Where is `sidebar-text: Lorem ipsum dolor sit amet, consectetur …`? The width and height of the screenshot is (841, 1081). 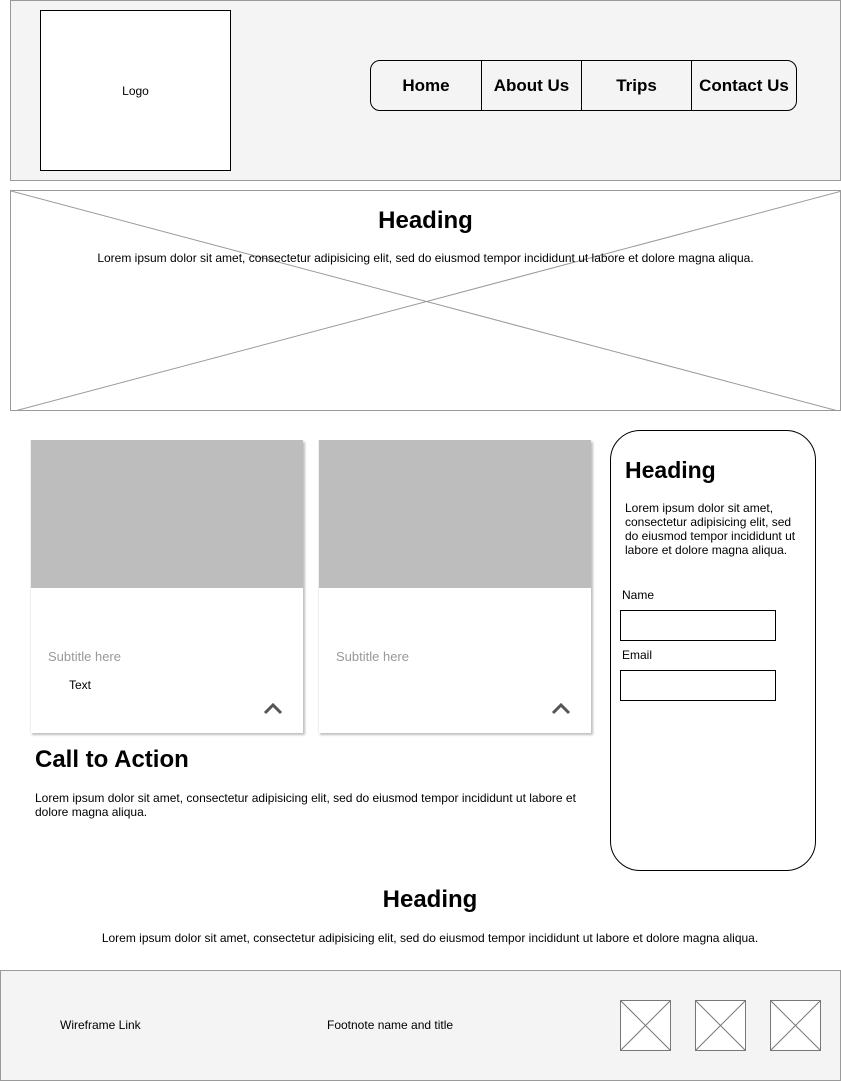 sidebar-text: Lorem ipsum dolor sit amet, consectetur … is located at coordinates (710, 529).